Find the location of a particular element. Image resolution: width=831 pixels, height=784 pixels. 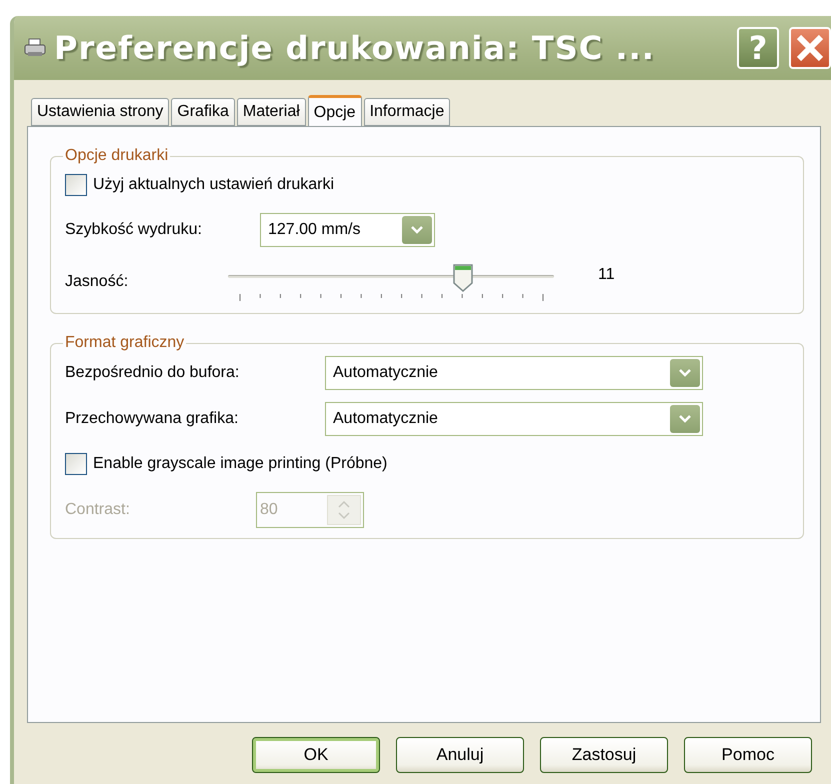

field-label: Jasność: is located at coordinates (97, 282).